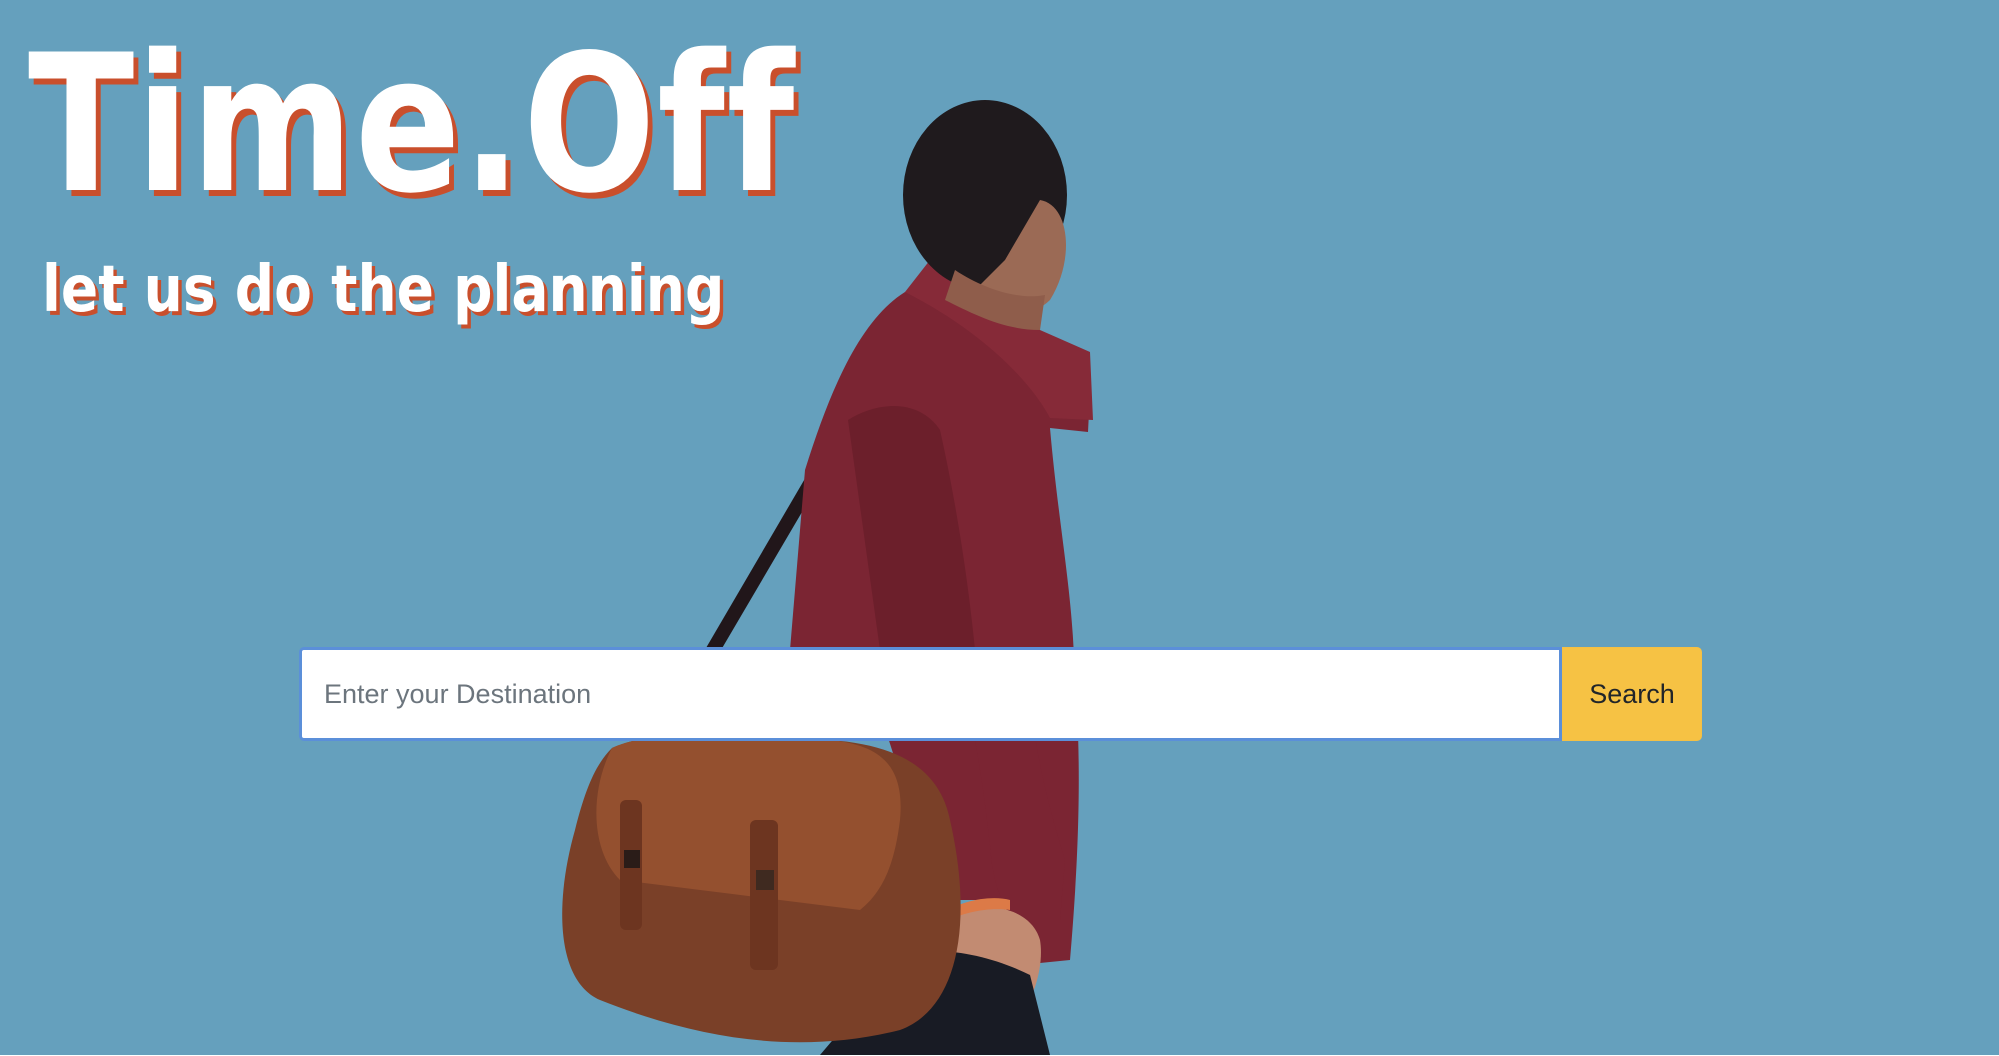  Describe the element at coordinates (765, 880) in the screenshot. I see `buckle-metal-right` at that location.